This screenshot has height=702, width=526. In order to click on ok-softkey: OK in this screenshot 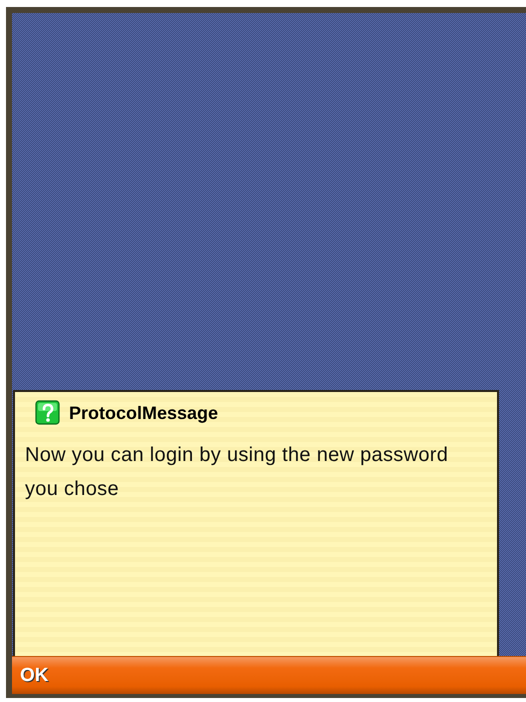, I will do `click(34, 675)`.